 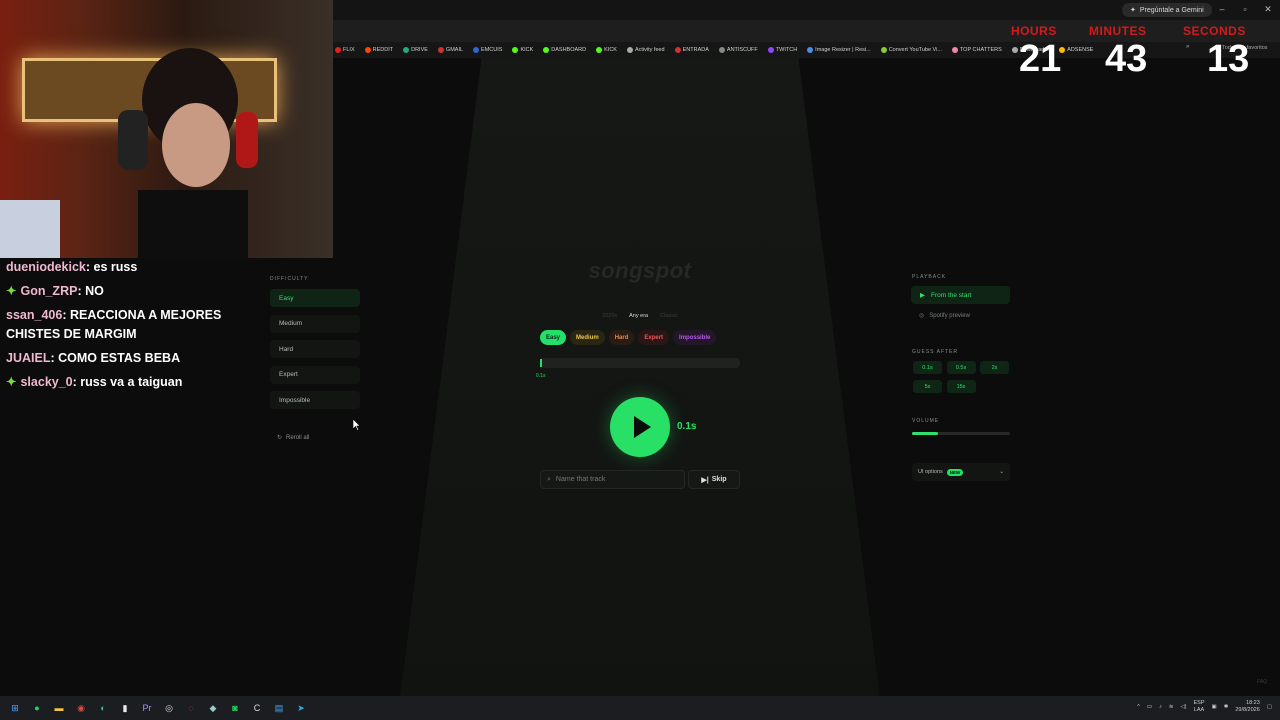 What do you see at coordinates (640, 708) in the screenshot?
I see `windows-taskbar: ⊞ ● ▬ ◉ ◐ ▮ Pr ◎ ◌ ◆ ◙ C ▤ ➤` at bounding box center [640, 708].